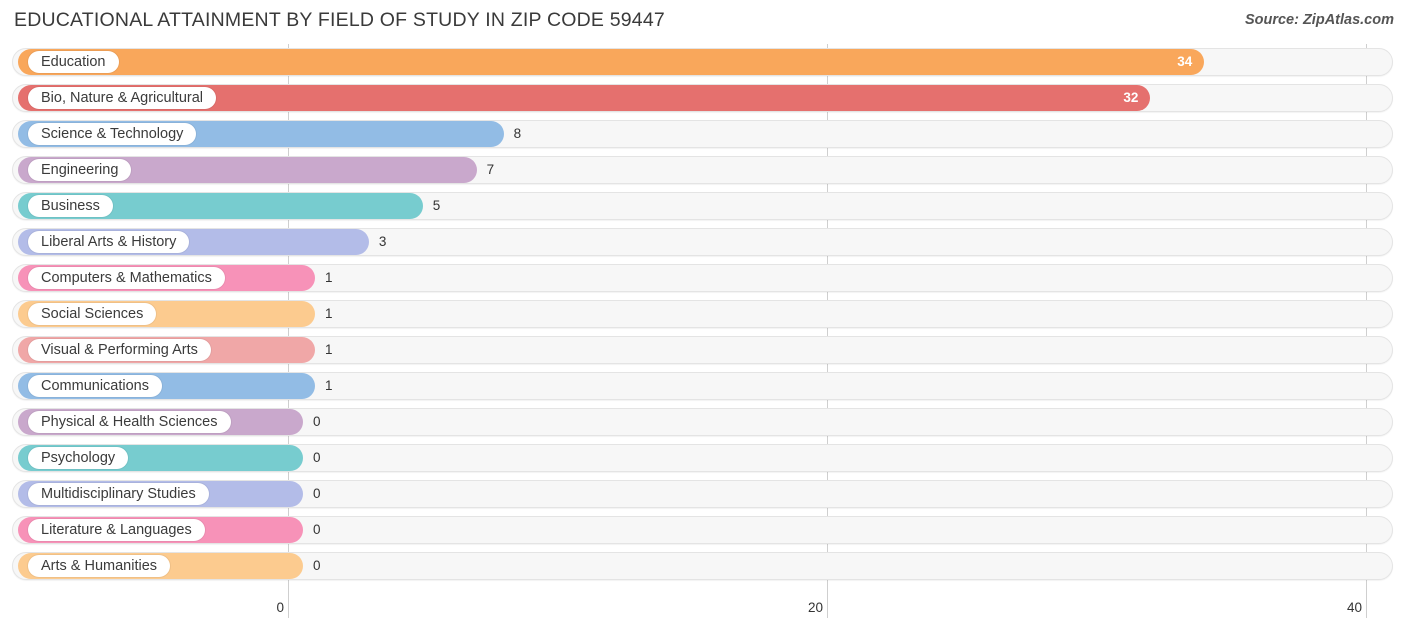  Describe the element at coordinates (1185, 61) in the screenshot. I see `bar-value-label: 34` at that location.